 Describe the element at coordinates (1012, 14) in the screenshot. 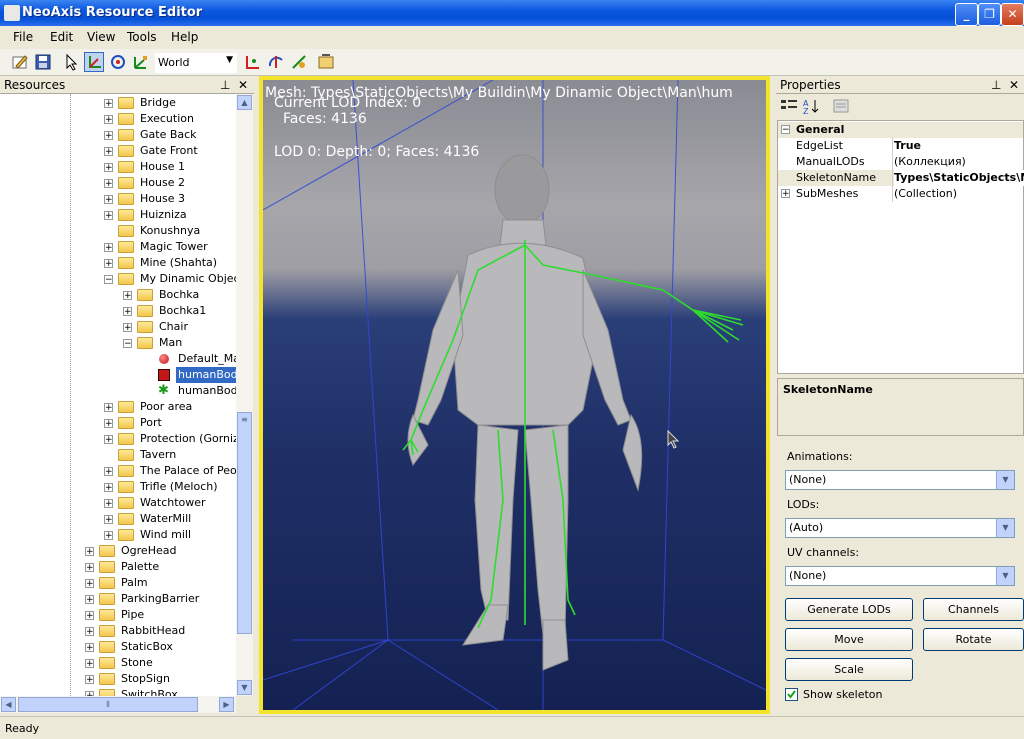

I see `close-button: ✕` at that location.